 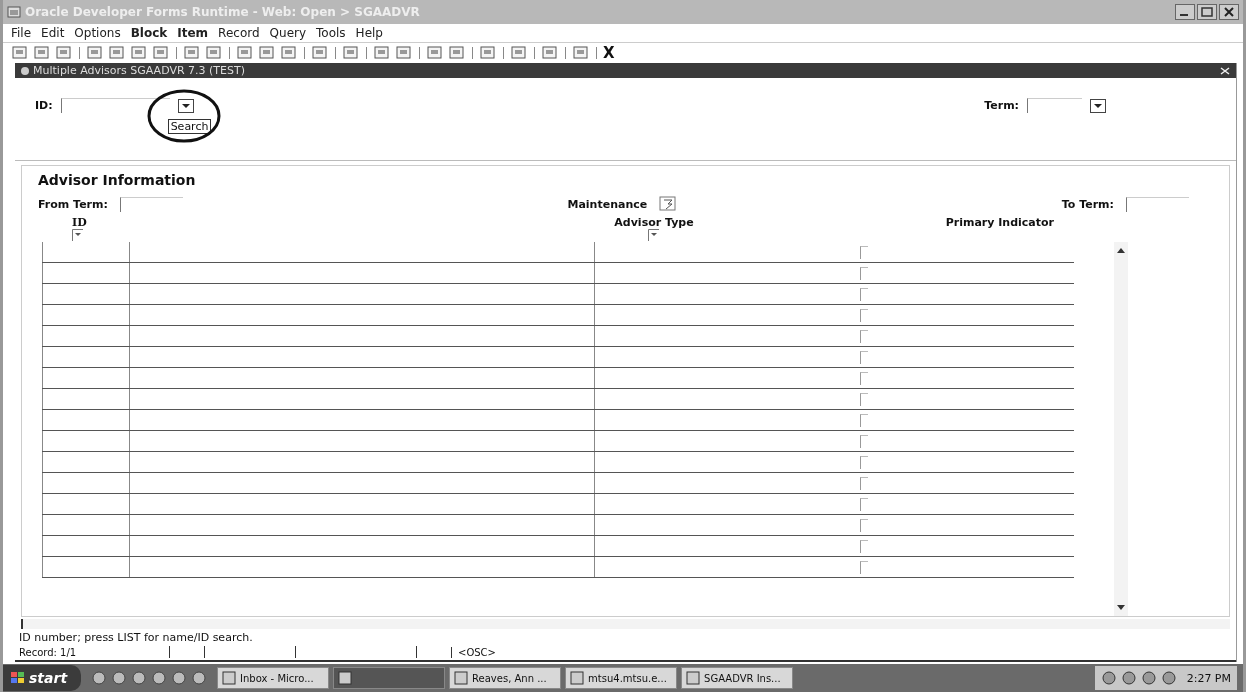 I want to click on menu-item: Options, so click(x=97, y=33).